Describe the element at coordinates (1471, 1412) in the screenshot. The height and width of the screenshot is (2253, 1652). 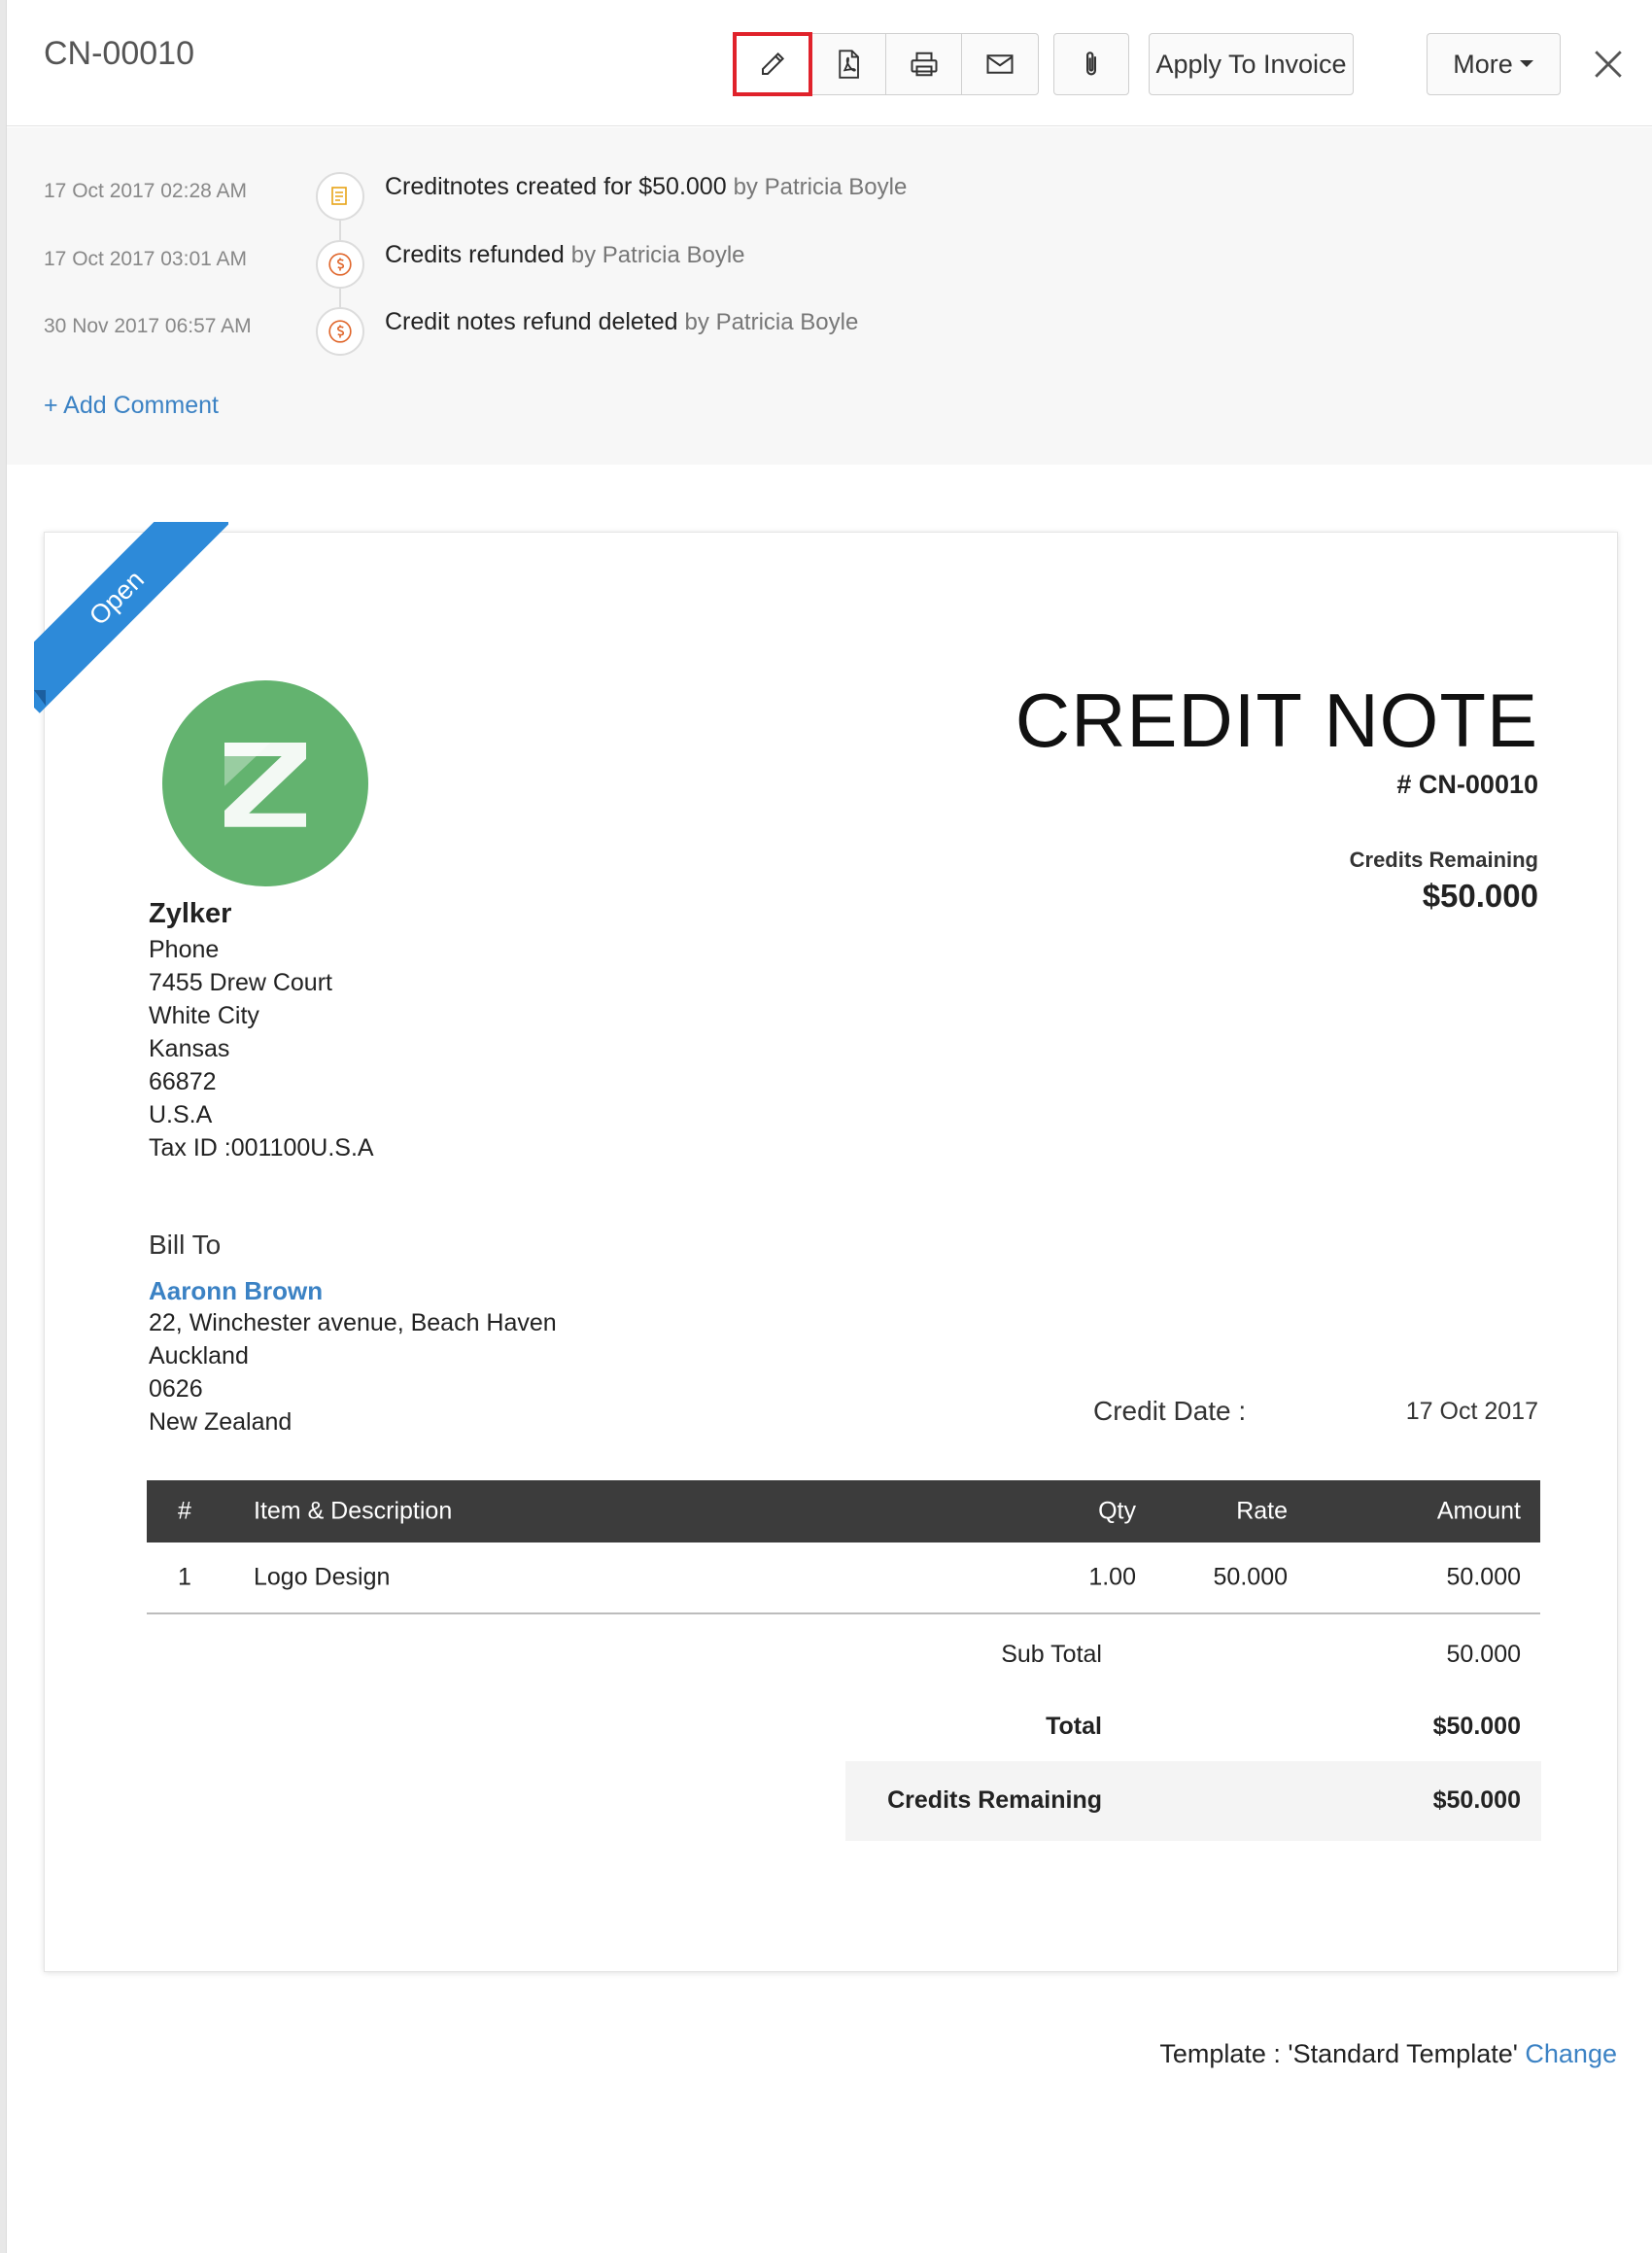
I see `credit-date-value: 17 Oct 2017` at that location.